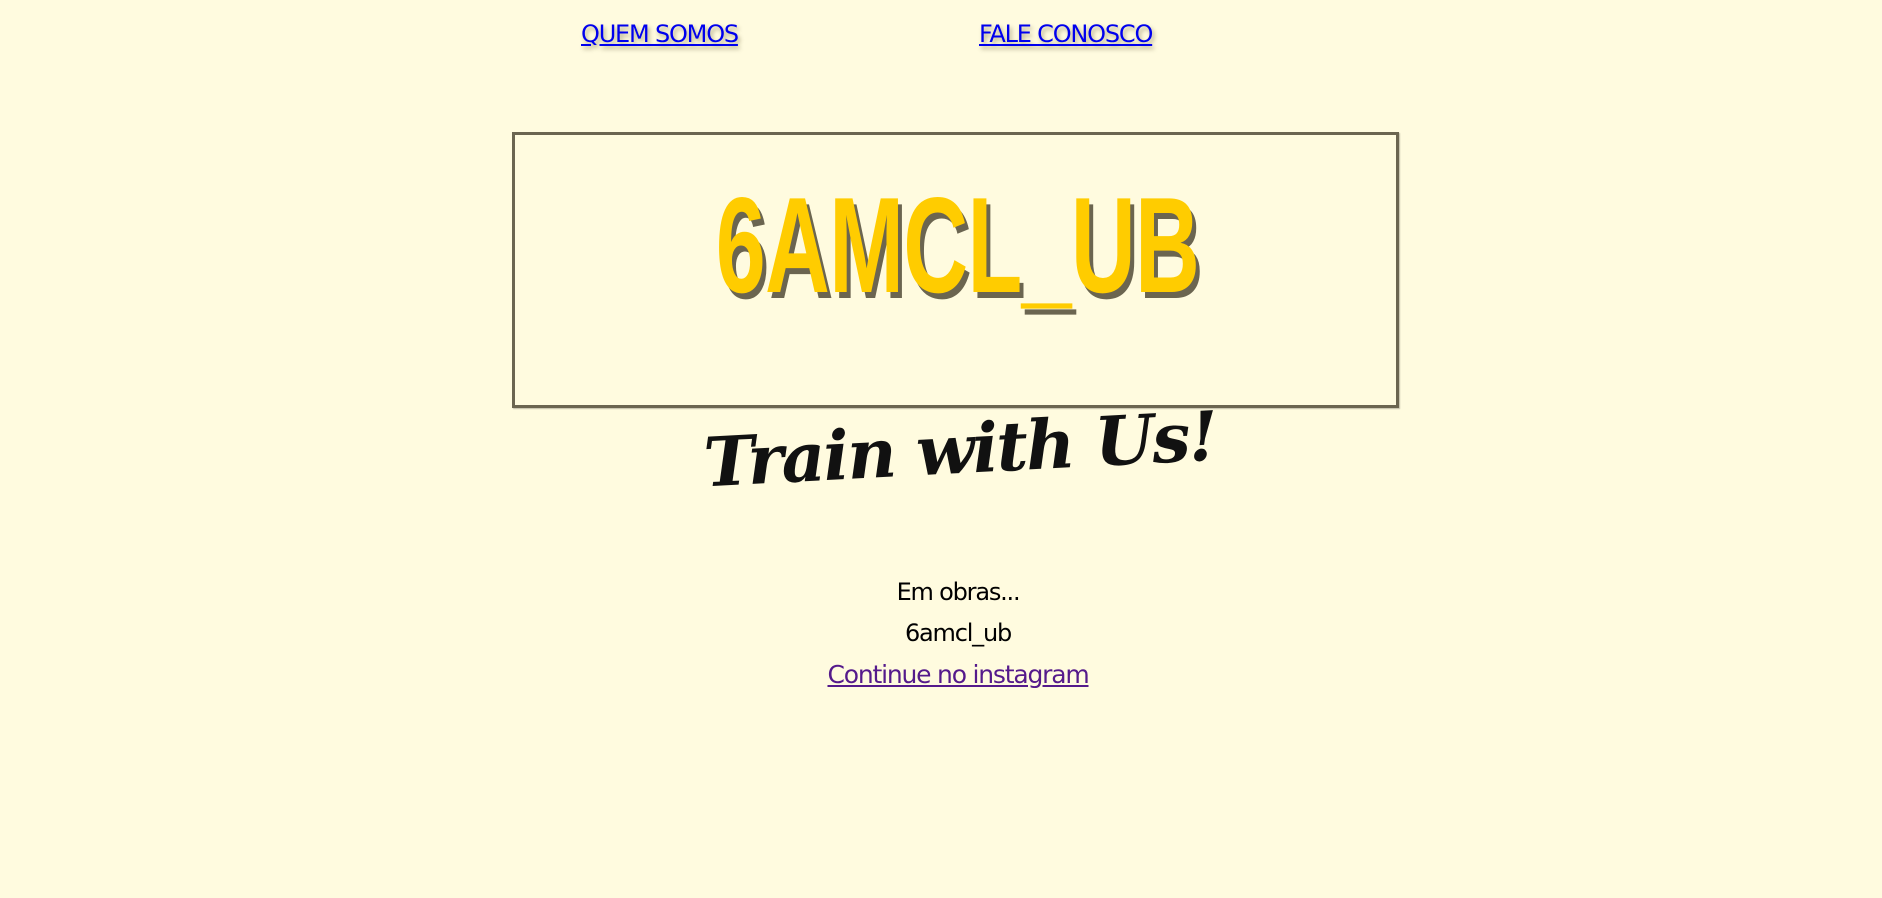  I want to click on nav-link-quem-somos: QUEM SOMOS, so click(660, 34).